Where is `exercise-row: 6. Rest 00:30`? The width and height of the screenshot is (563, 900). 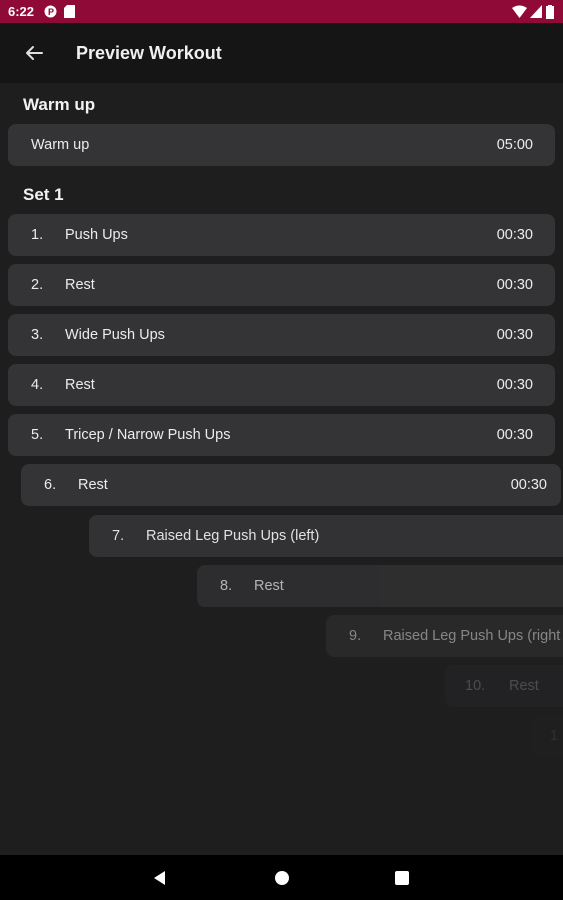 exercise-row: 6. Rest 00:30 is located at coordinates (291, 485).